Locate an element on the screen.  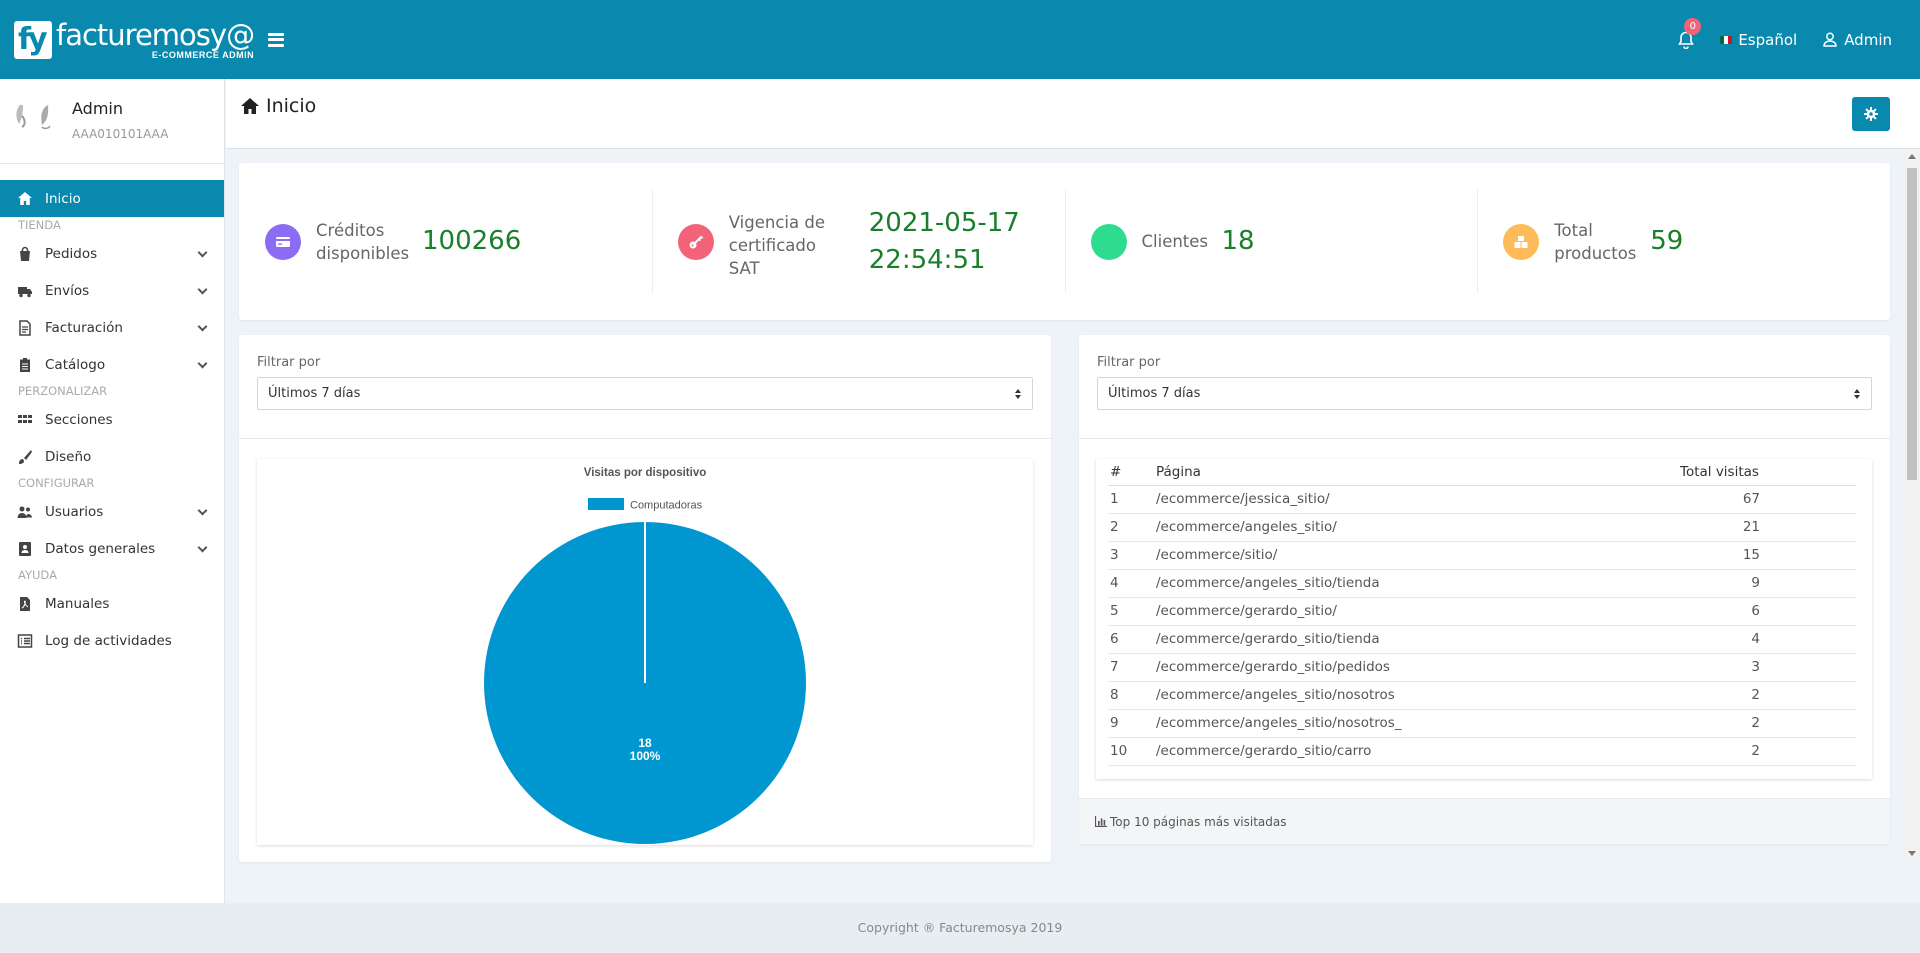
brand-logo: fy facturemosy@ E-COMMERCE ADMIN is located at coordinates (134, 38).